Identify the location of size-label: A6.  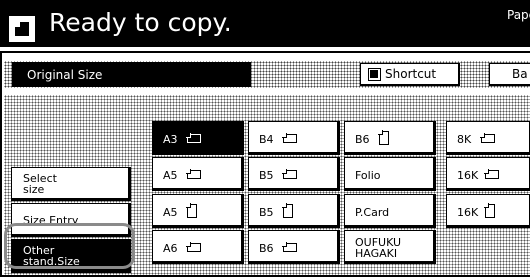
(170, 248).